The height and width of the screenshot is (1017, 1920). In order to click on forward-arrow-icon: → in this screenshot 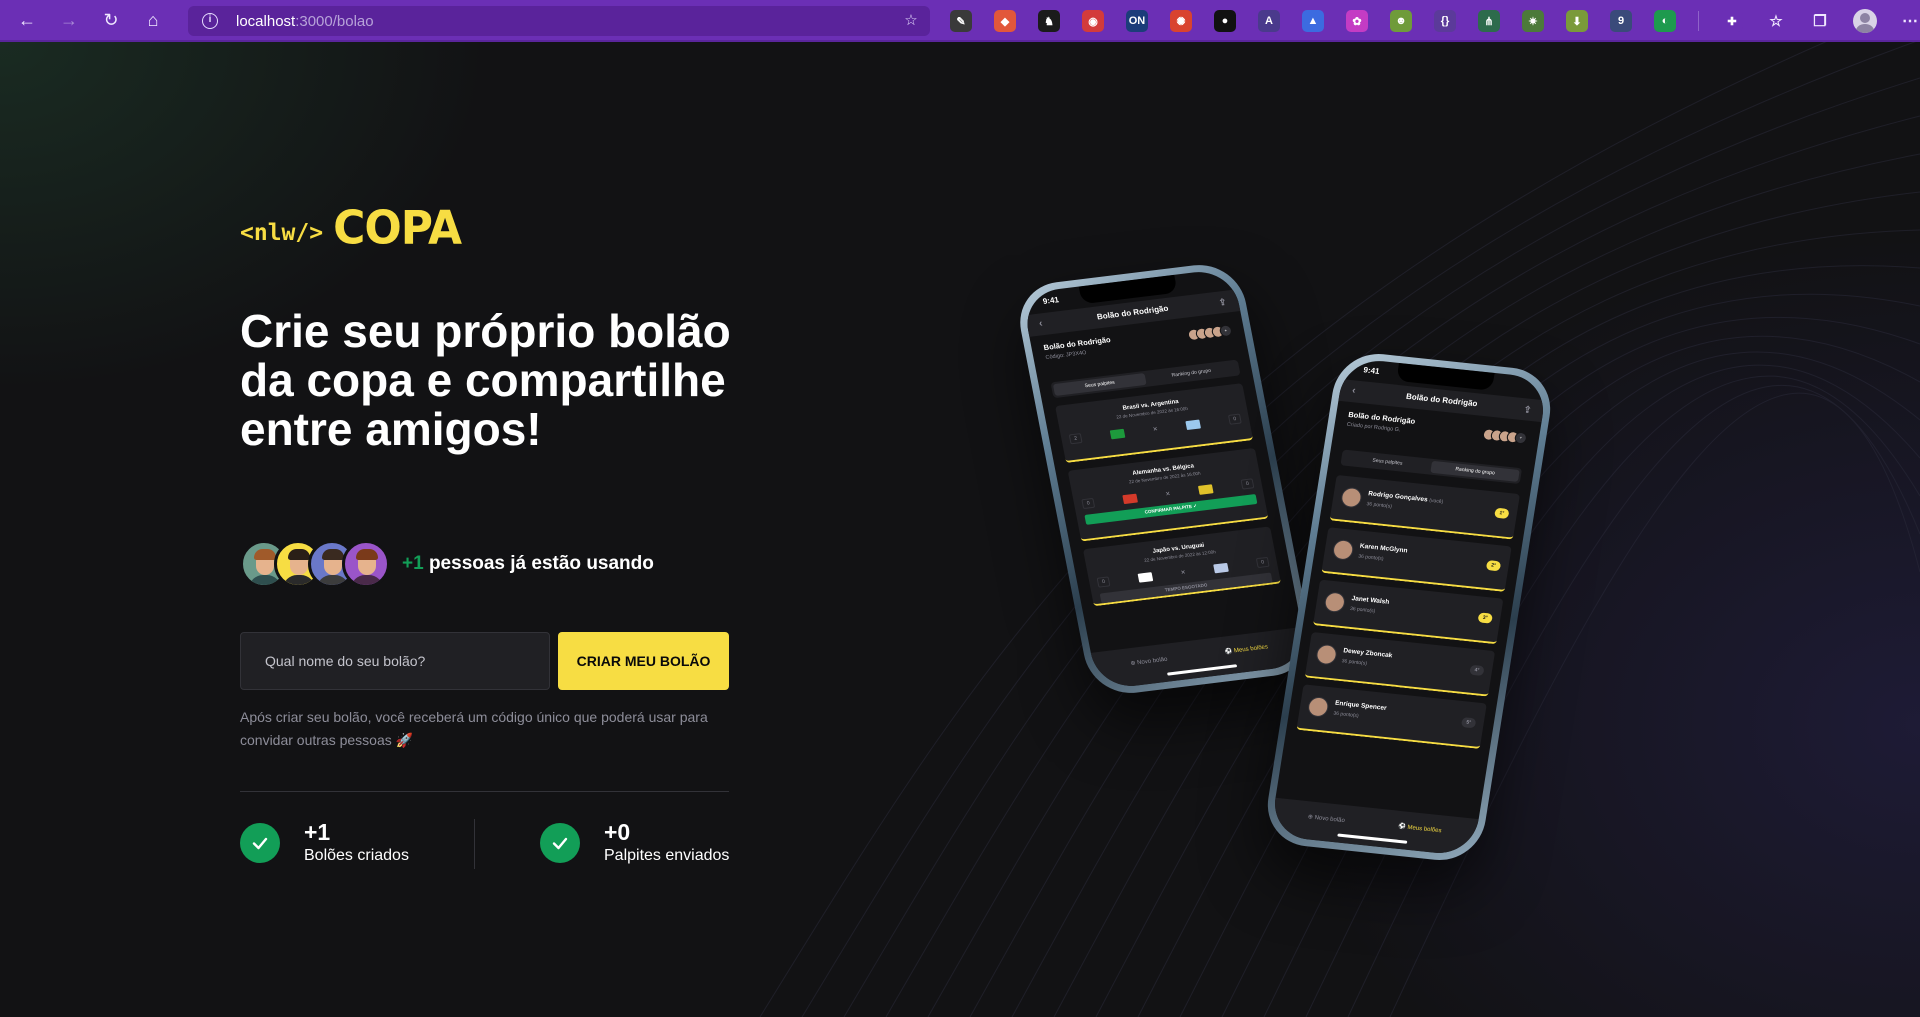, I will do `click(69, 20)`.